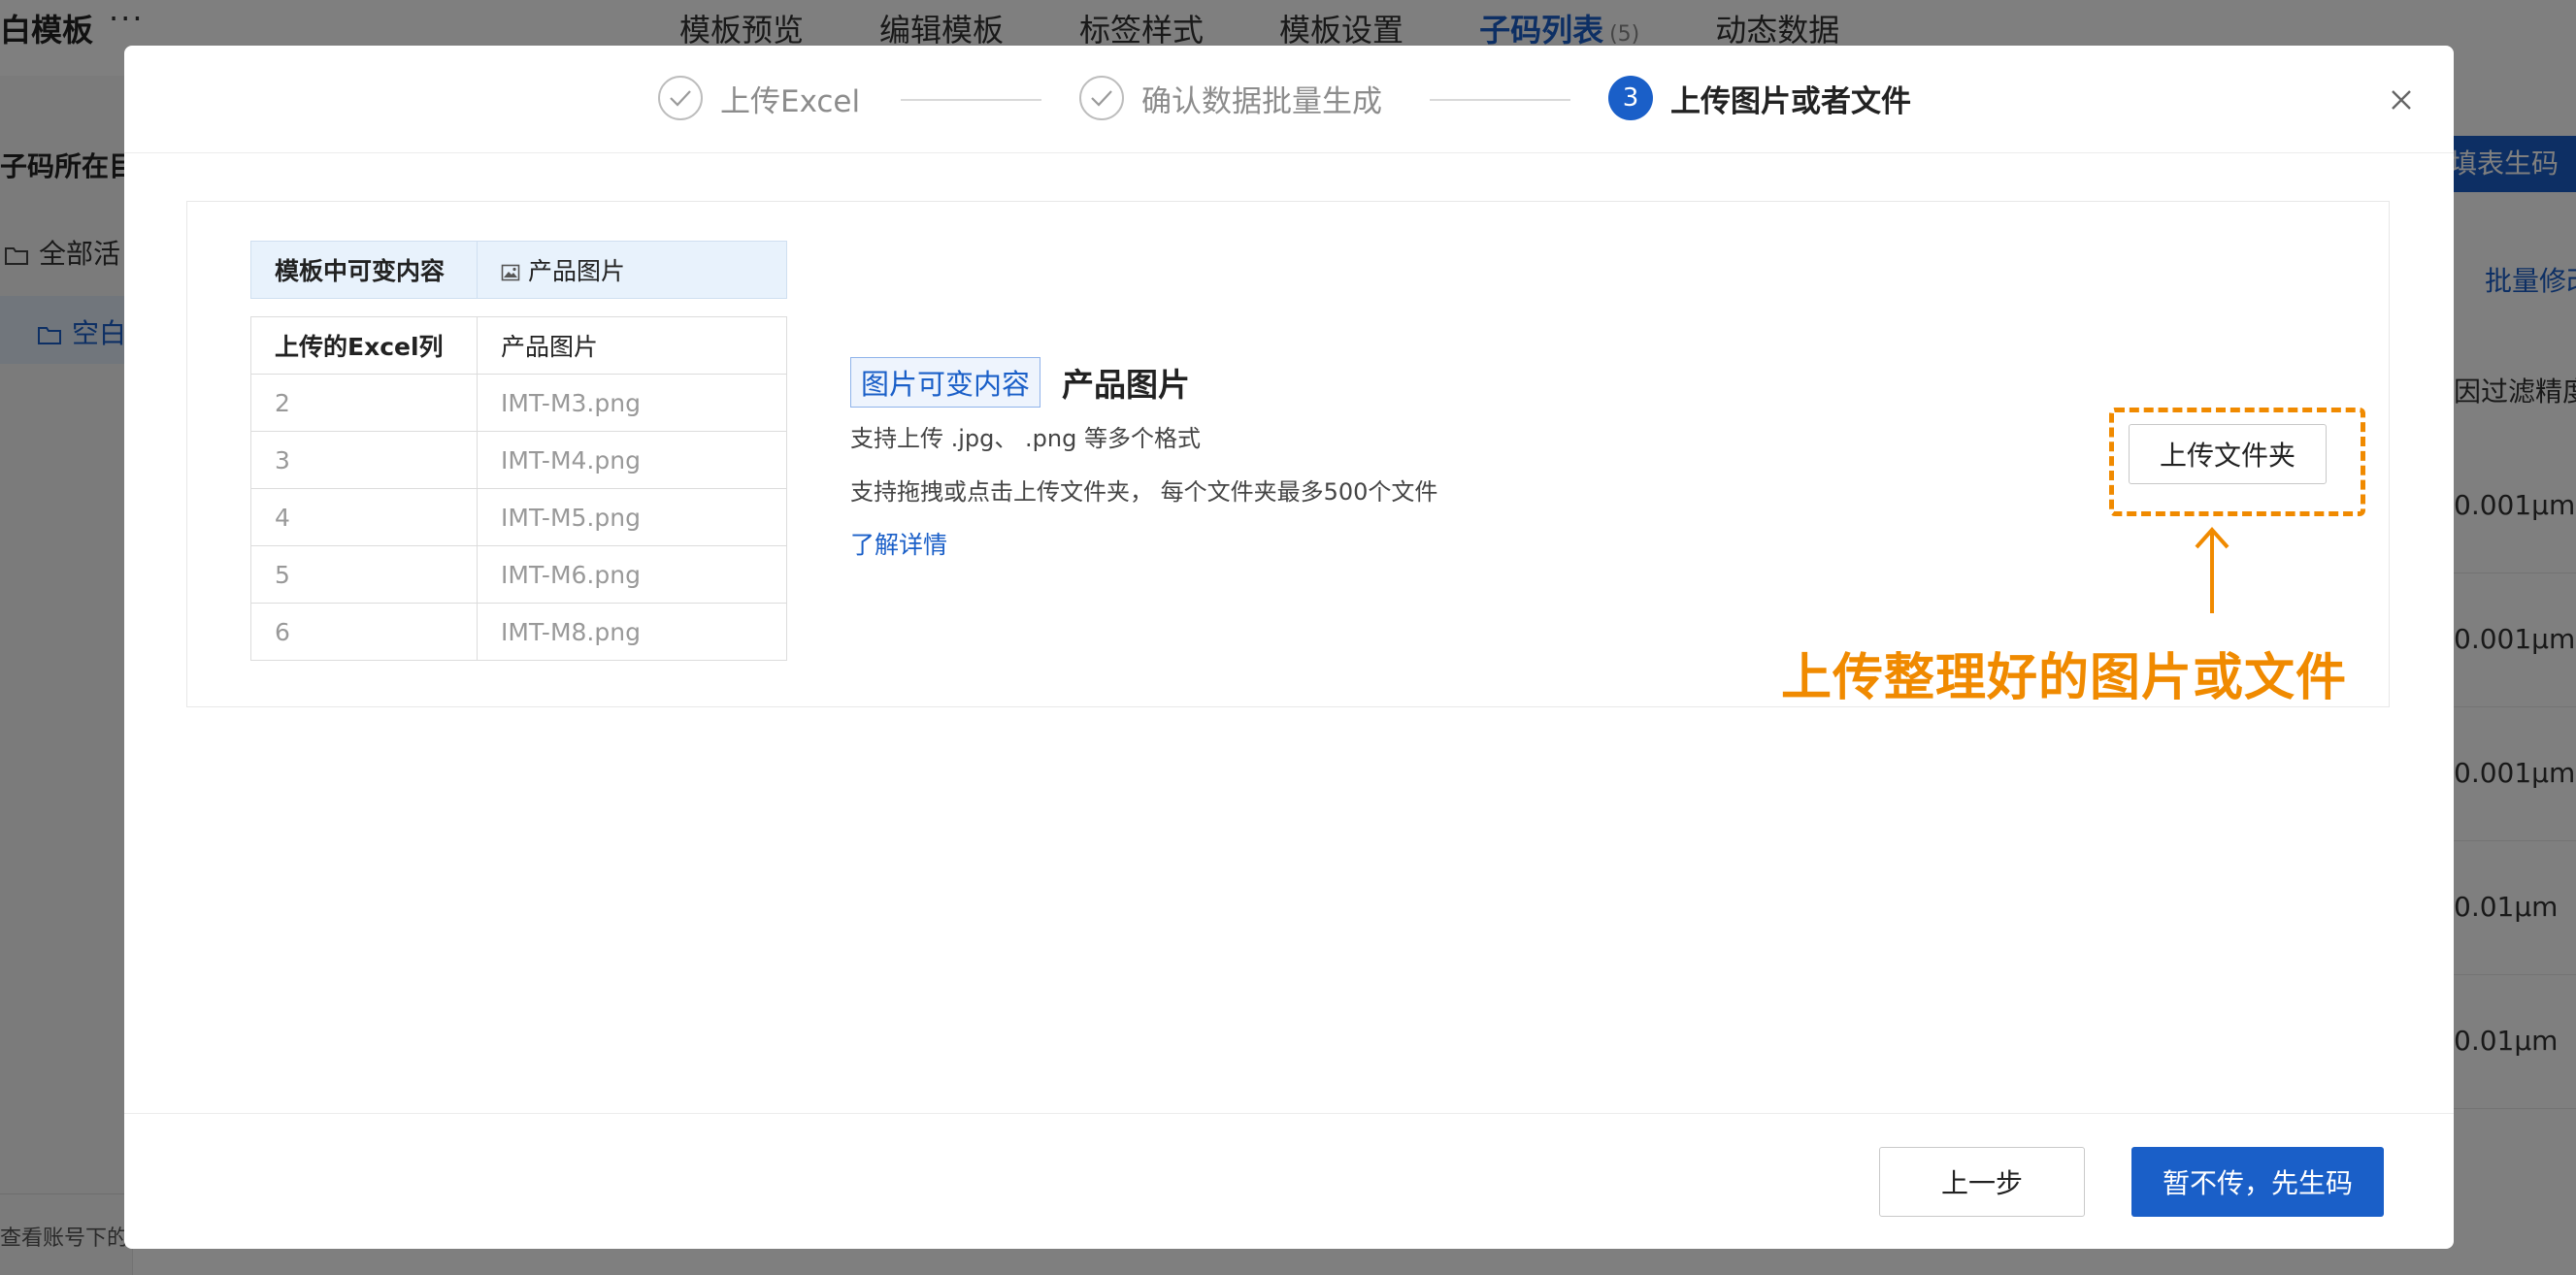 This screenshot has height=1275, width=2576. I want to click on table-cell: IMT-M4.png, so click(632, 460).